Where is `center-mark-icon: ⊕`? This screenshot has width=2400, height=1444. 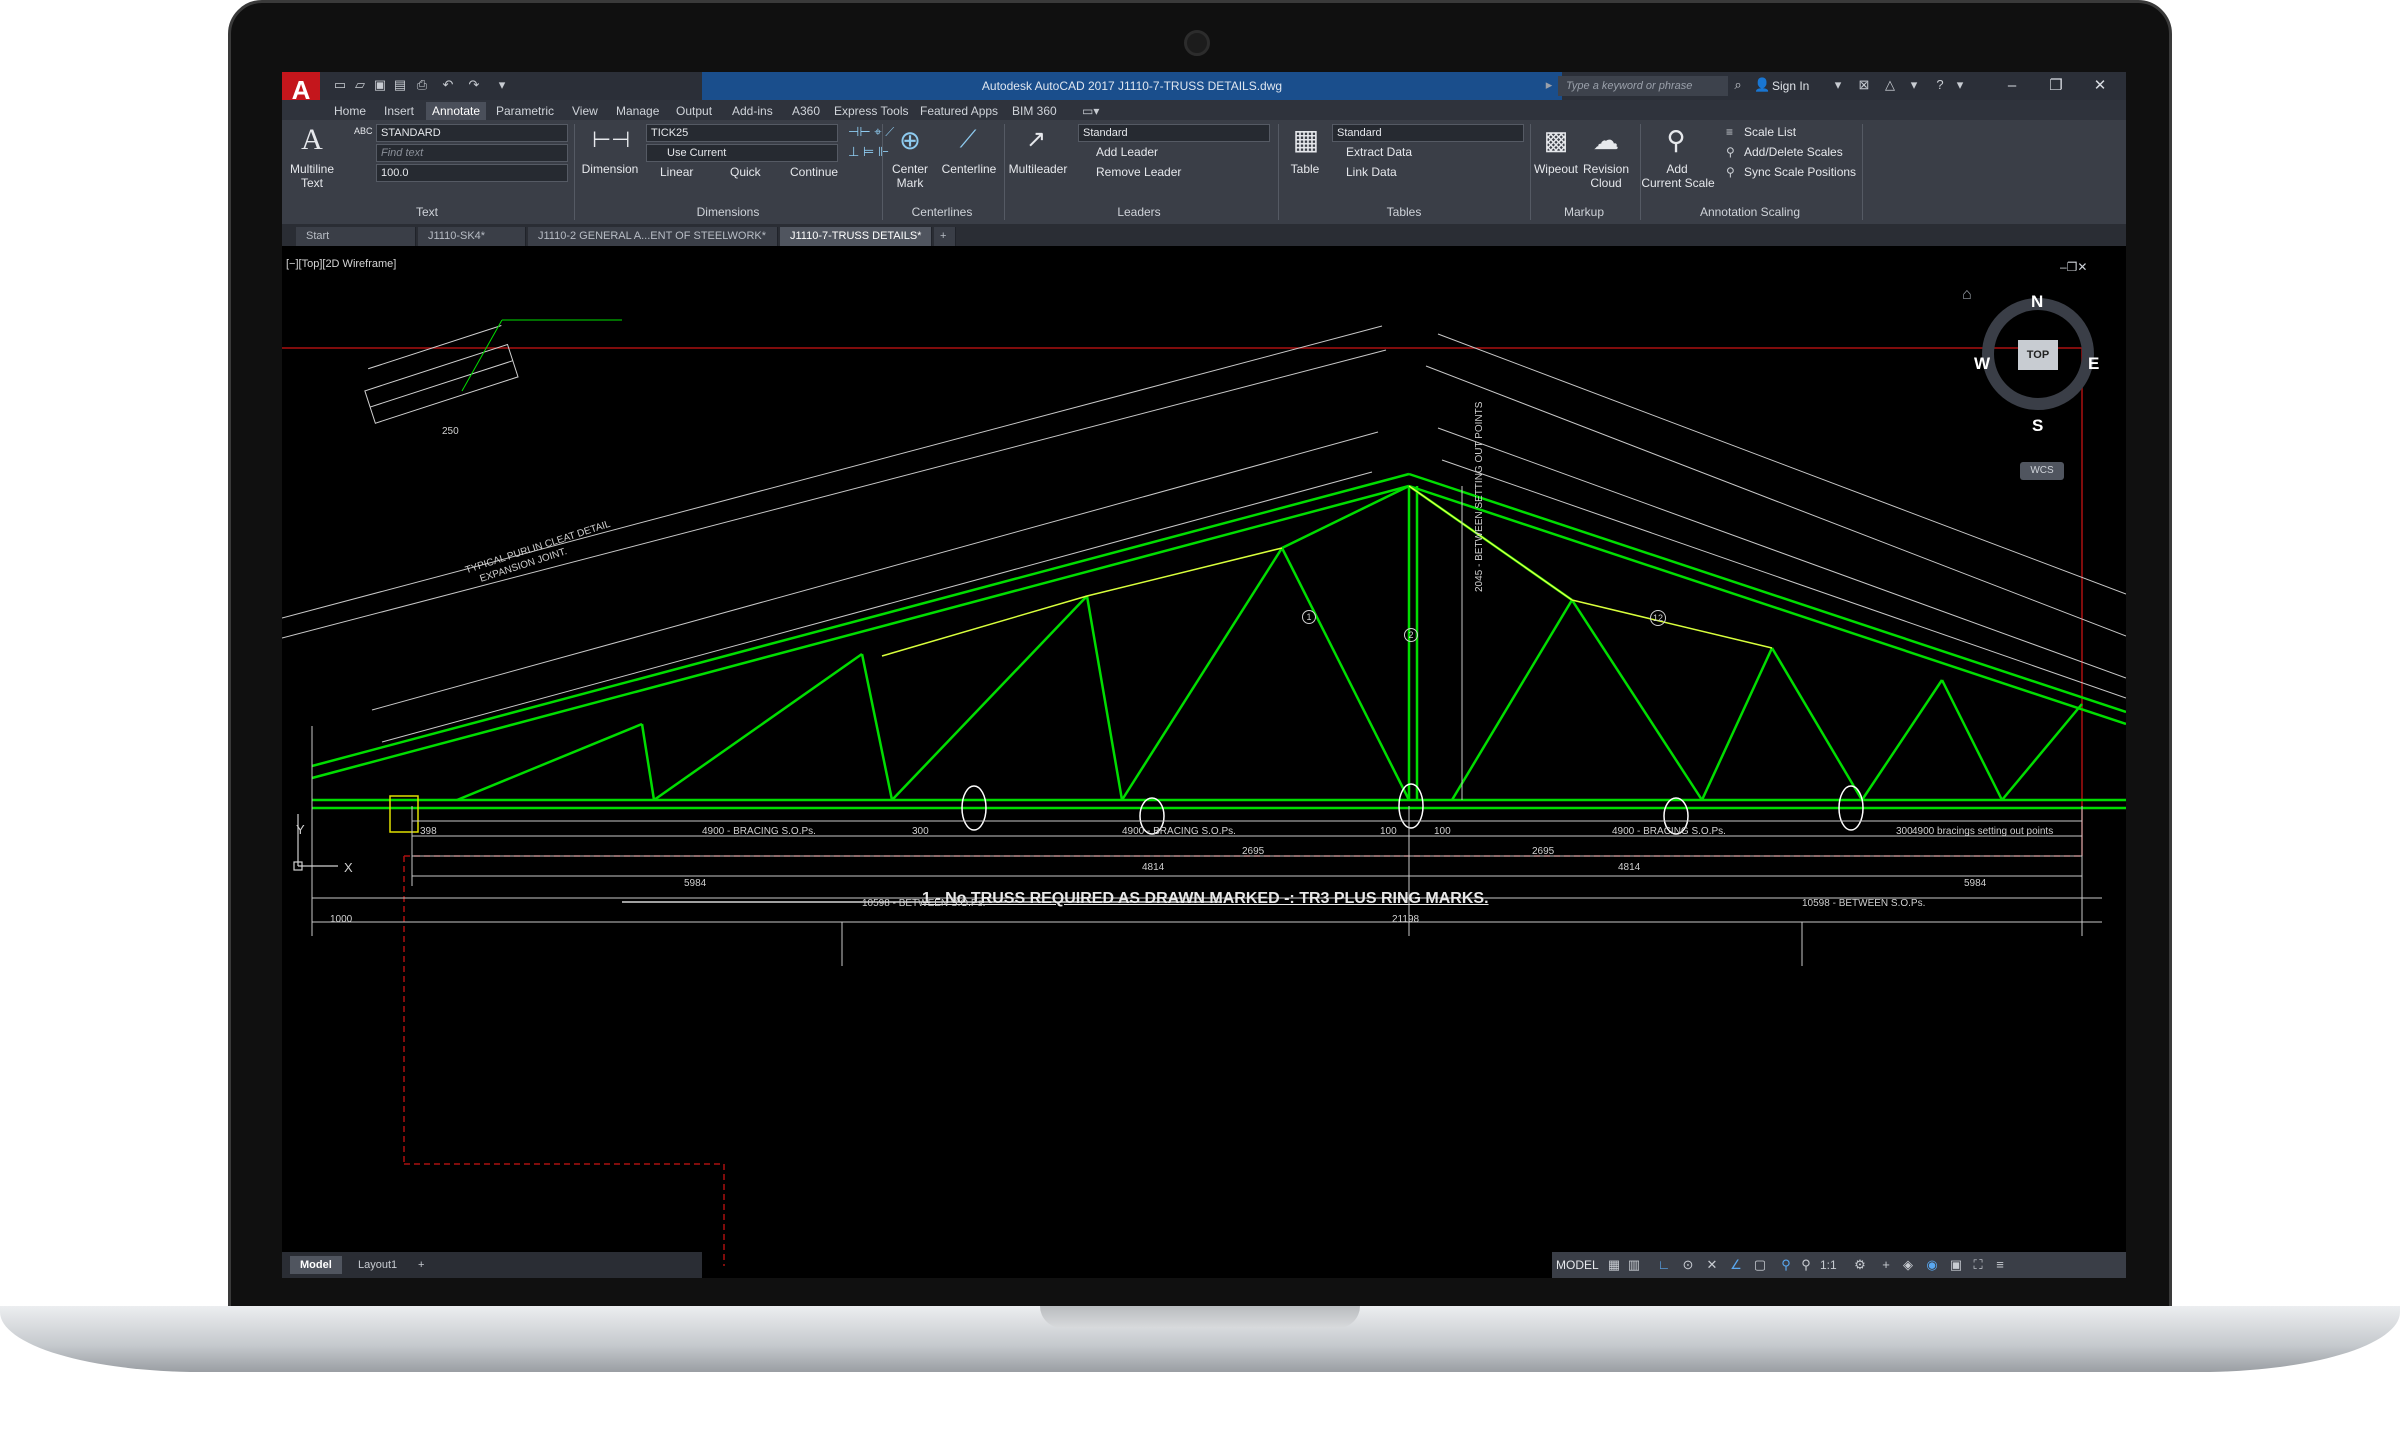
center-mark-icon: ⊕ is located at coordinates (910, 140).